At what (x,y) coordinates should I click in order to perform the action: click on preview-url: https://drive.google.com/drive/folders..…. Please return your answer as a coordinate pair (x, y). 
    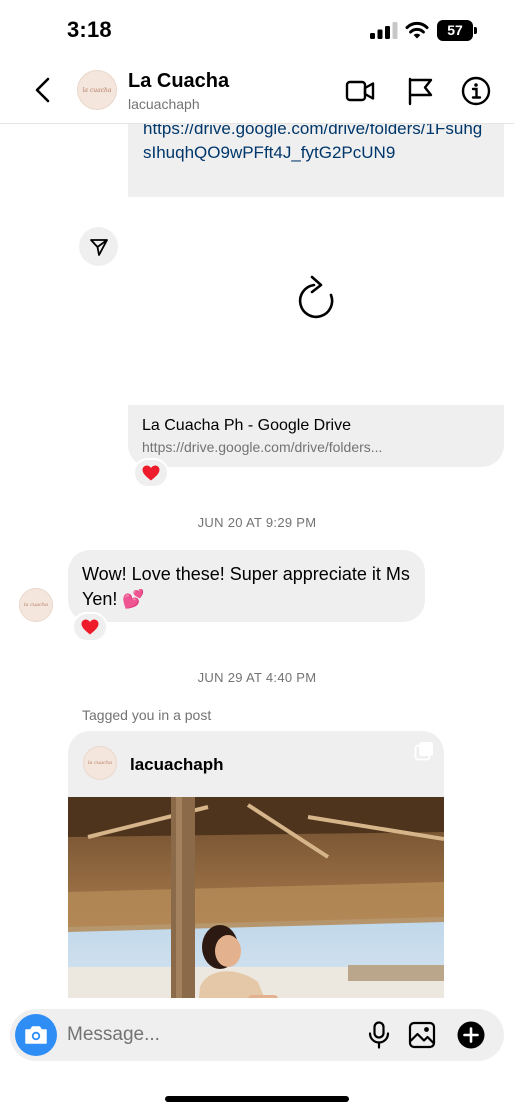
    Looking at the image, I should click on (262, 447).